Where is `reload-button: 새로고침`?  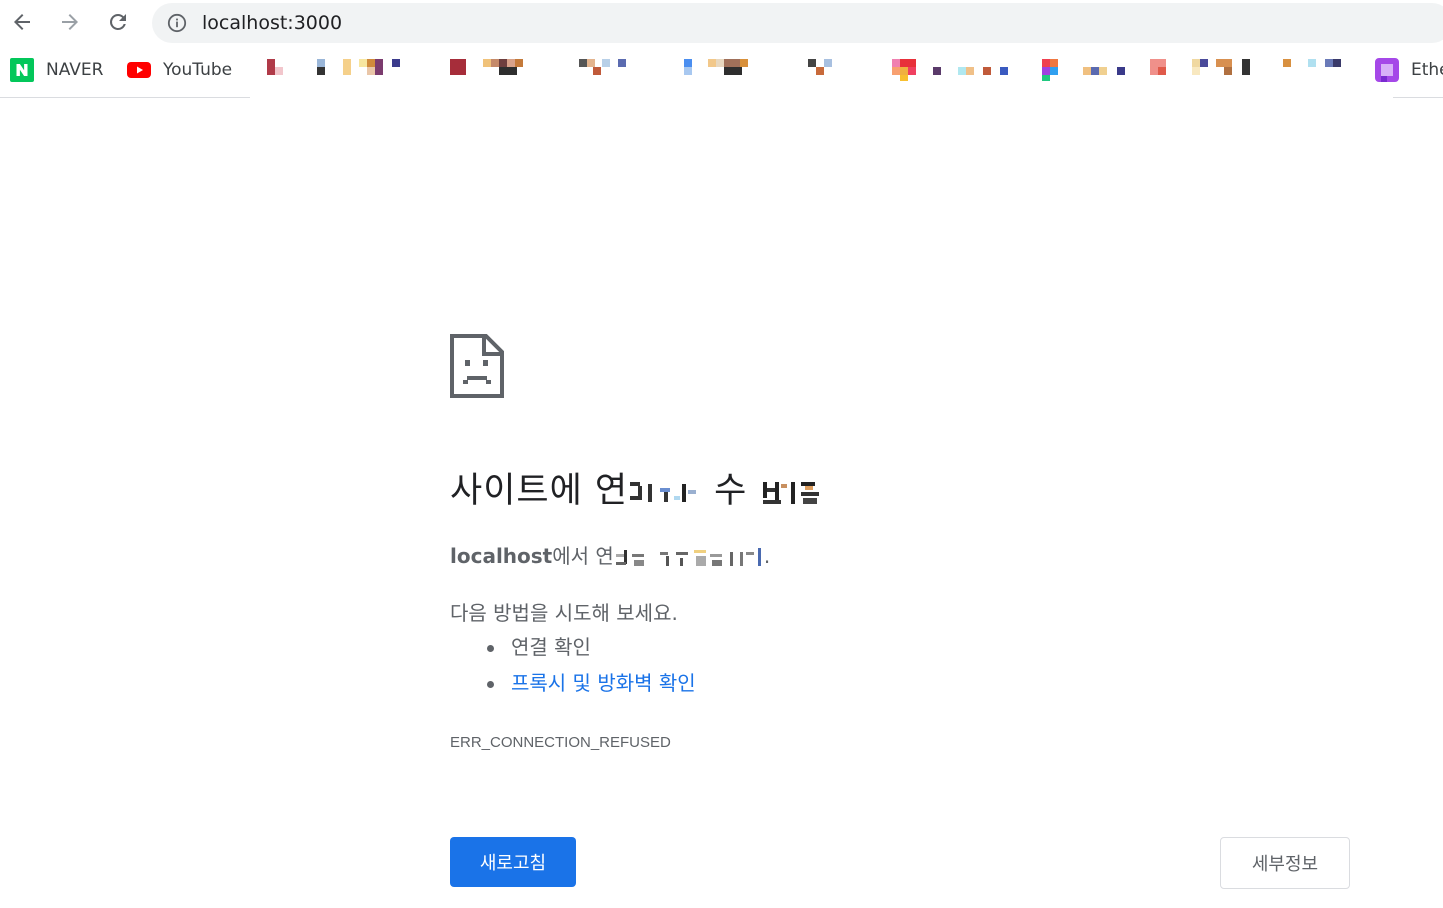
reload-button: 새로고침 is located at coordinates (513, 862).